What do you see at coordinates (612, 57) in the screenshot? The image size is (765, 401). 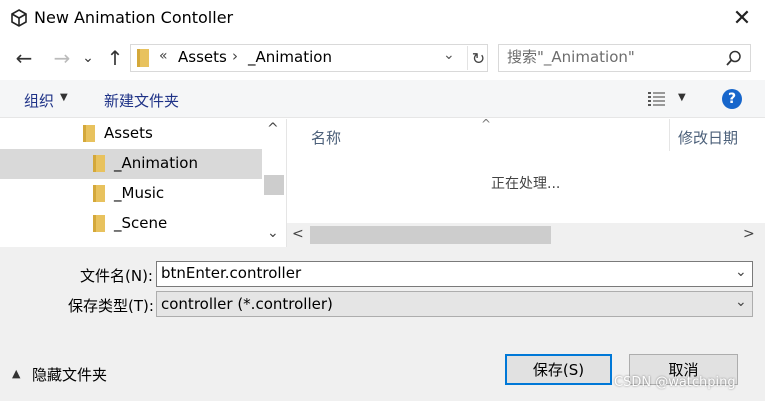 I see `search-input` at bounding box center [612, 57].